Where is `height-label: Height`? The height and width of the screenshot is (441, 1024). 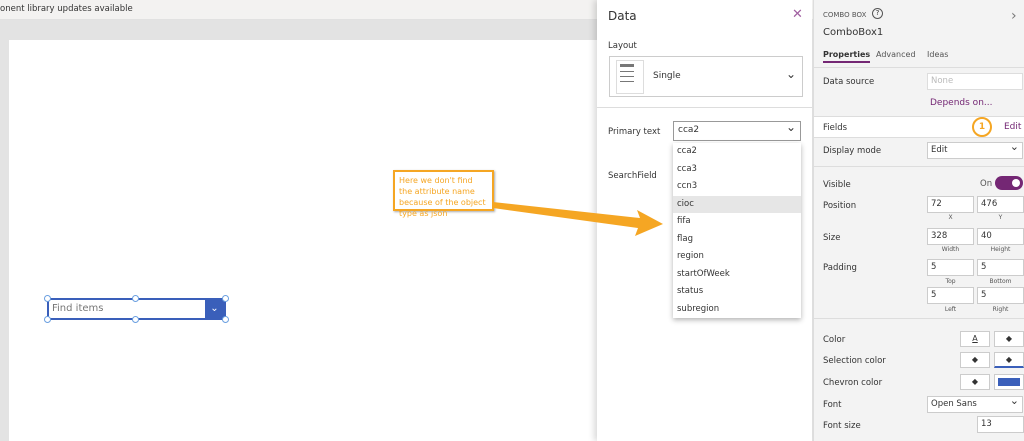 height-label: Height is located at coordinates (1000, 249).